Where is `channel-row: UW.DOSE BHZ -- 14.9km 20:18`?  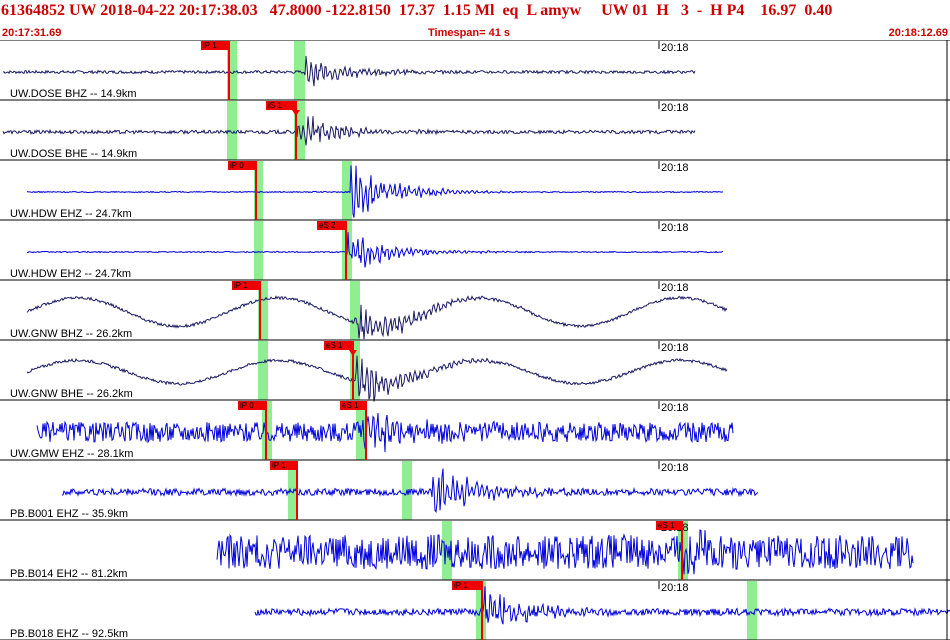 channel-row: UW.DOSE BHZ -- 14.9km 20:18 is located at coordinates (349, 70).